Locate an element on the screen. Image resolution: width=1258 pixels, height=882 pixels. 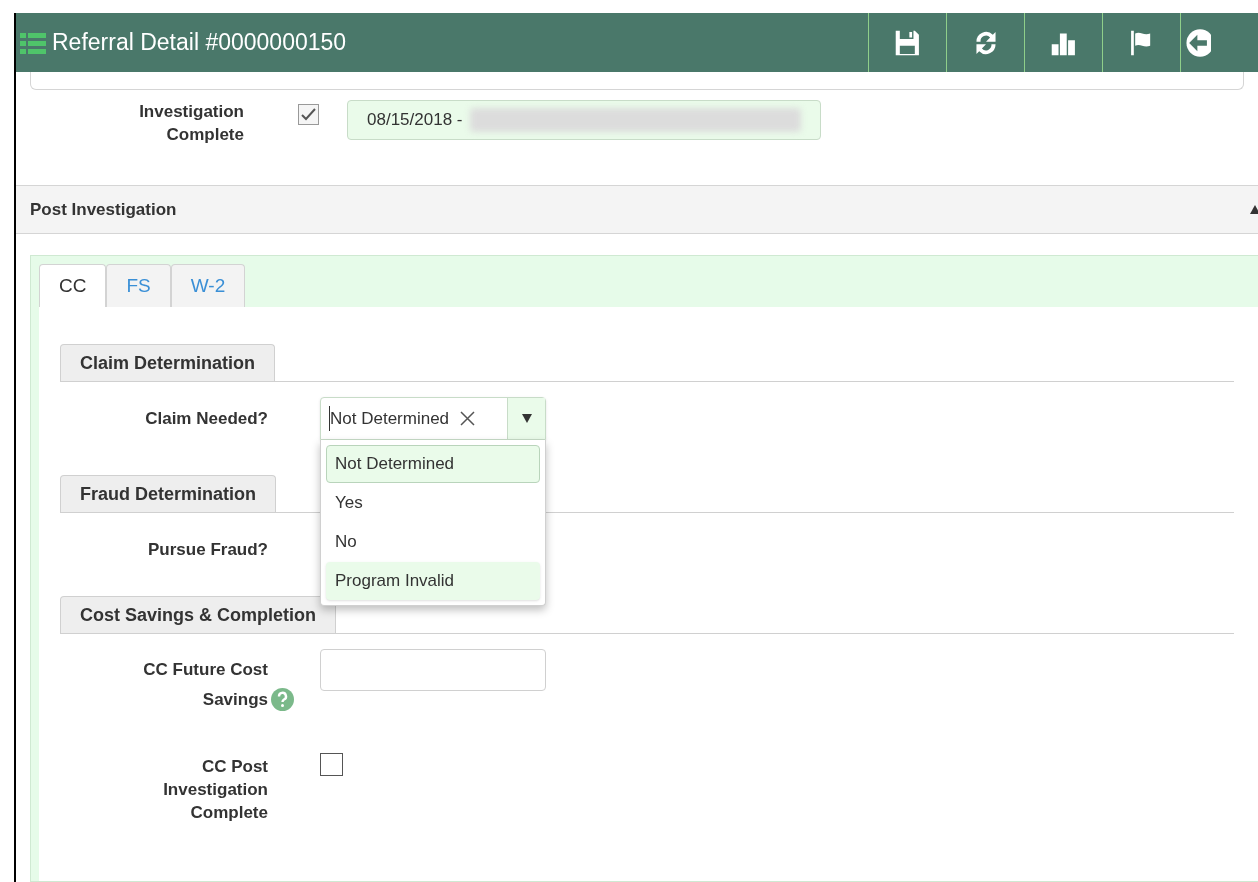
field-label: Pursue Fraud? is located at coordinates (208, 550).